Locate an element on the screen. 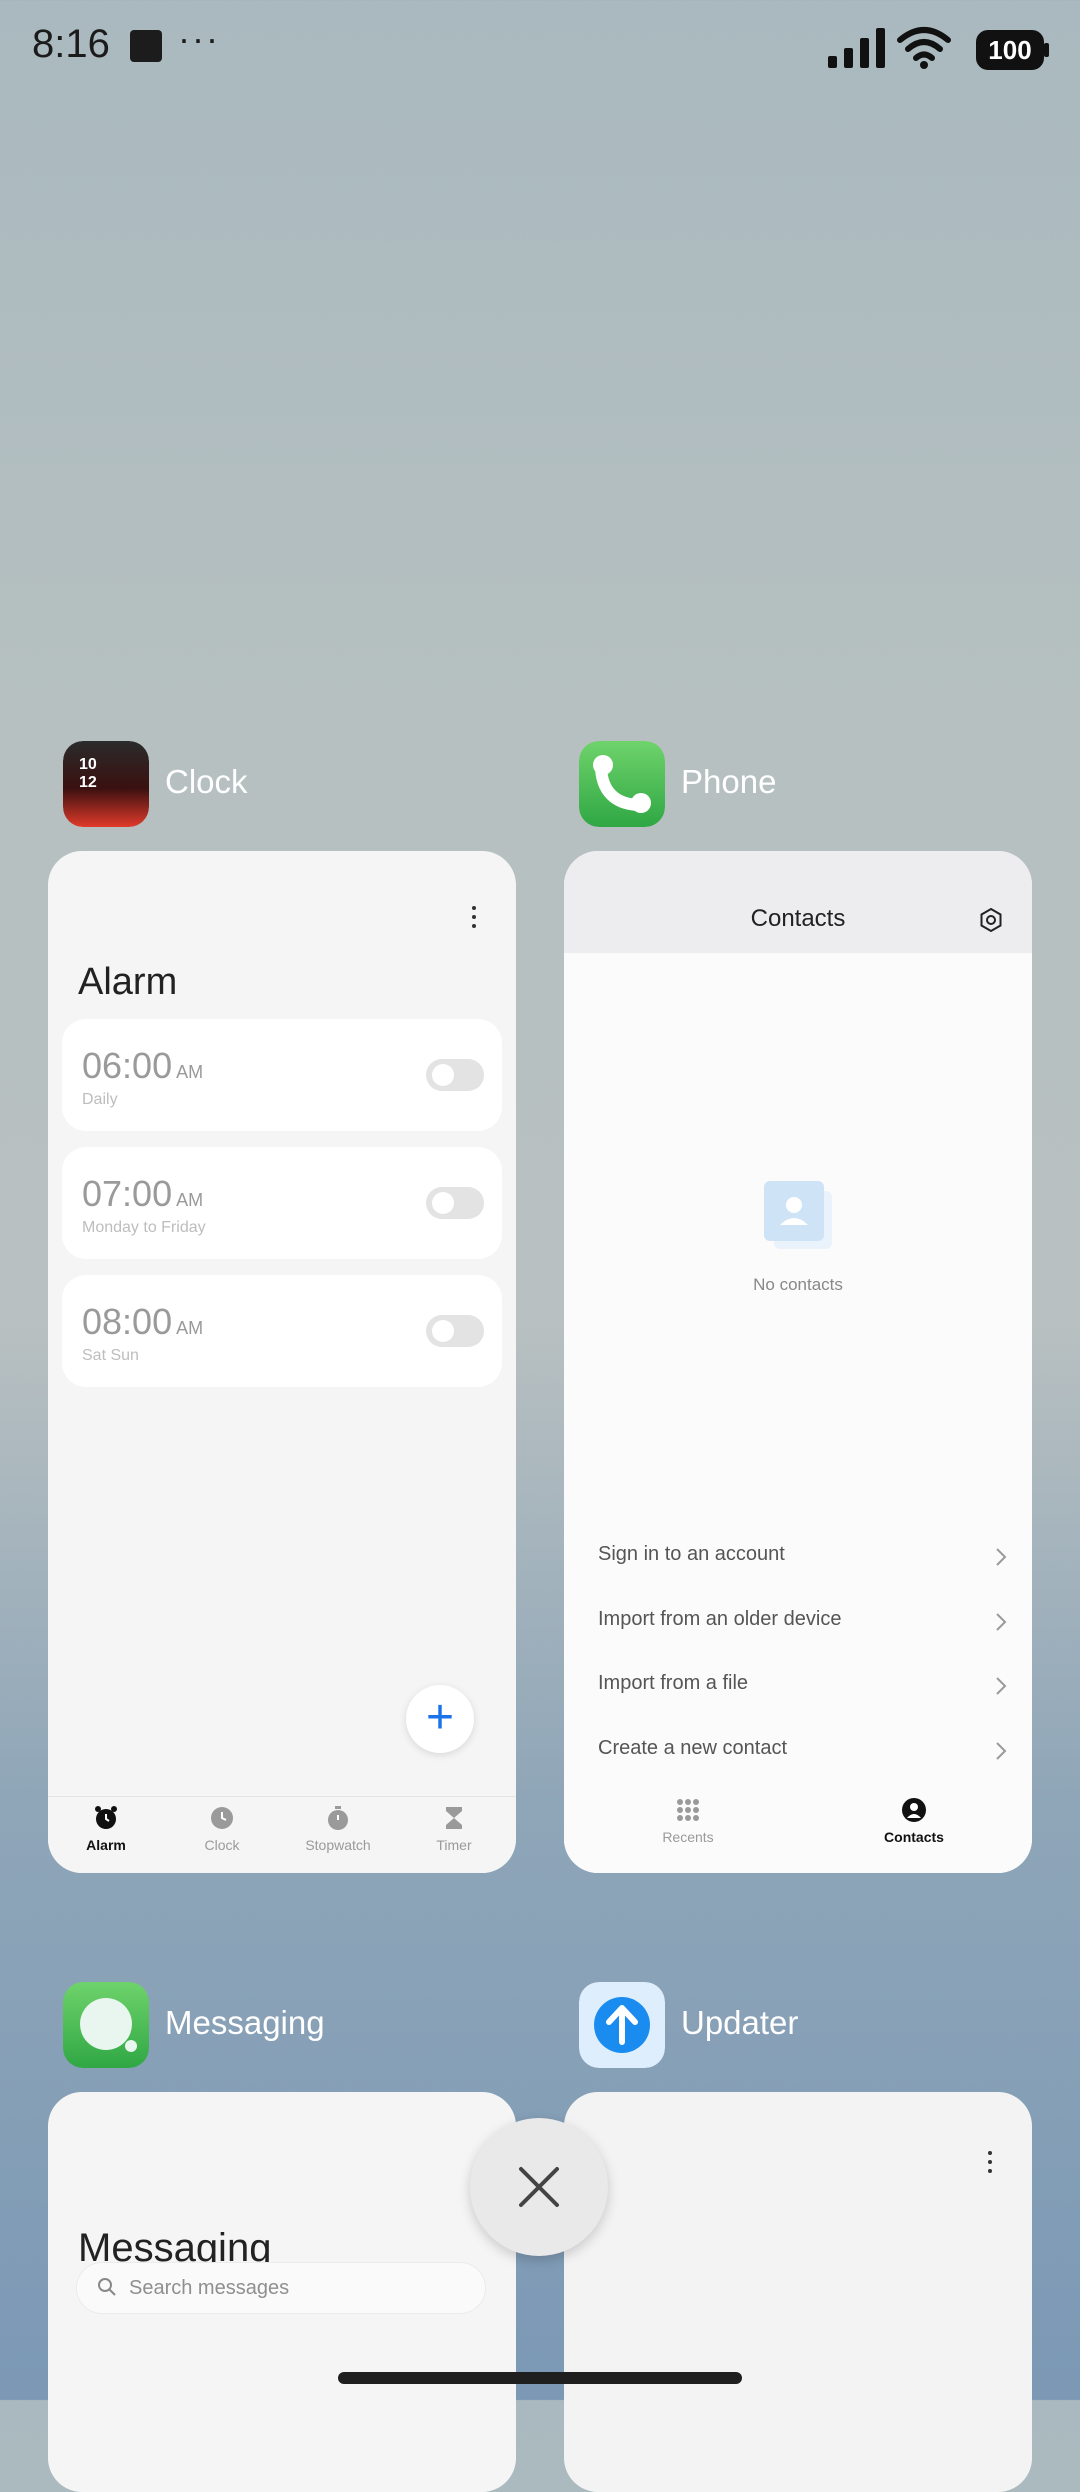  add-alarm-button: + is located at coordinates (440, 1719).